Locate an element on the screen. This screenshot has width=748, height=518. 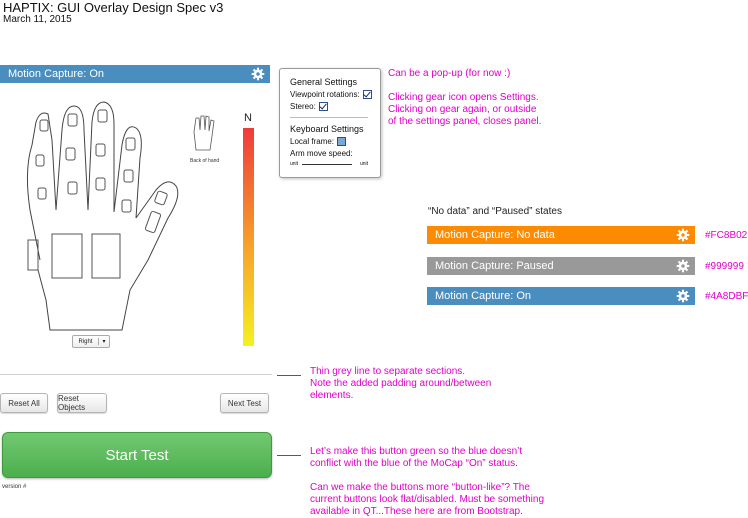
hand-sensor-diagram is located at coordinates (102, 216).